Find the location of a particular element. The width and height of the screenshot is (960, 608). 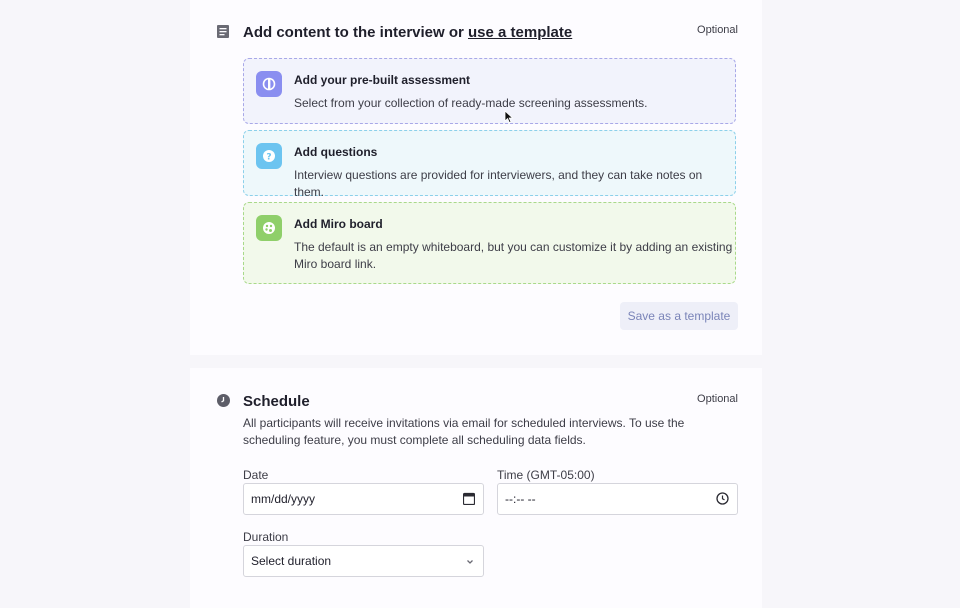

questions-title: Add questions is located at coordinates (336, 152).